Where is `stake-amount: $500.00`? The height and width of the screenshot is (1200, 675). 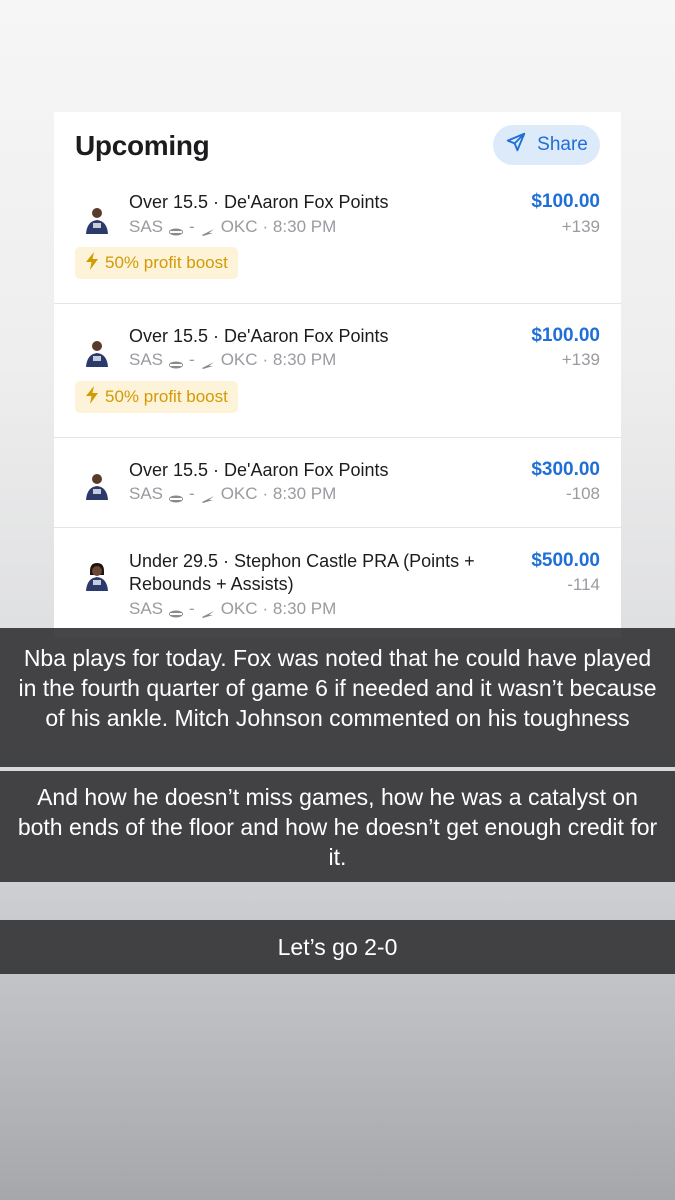 stake-amount: $500.00 is located at coordinates (565, 560).